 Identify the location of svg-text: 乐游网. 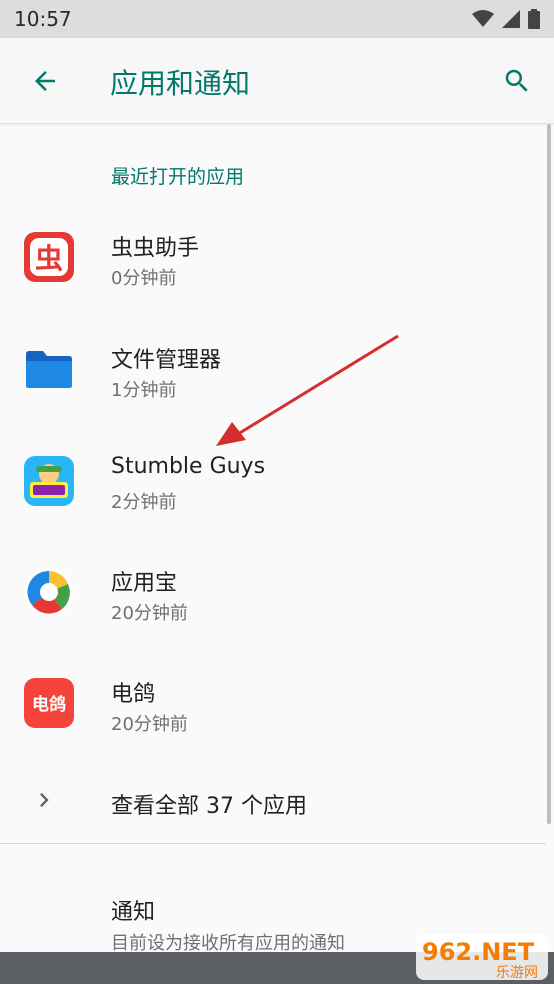
(517, 973).